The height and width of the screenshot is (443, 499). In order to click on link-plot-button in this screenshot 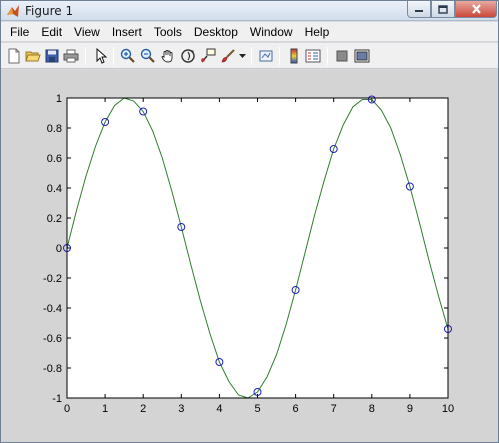, I will do `click(266, 56)`.